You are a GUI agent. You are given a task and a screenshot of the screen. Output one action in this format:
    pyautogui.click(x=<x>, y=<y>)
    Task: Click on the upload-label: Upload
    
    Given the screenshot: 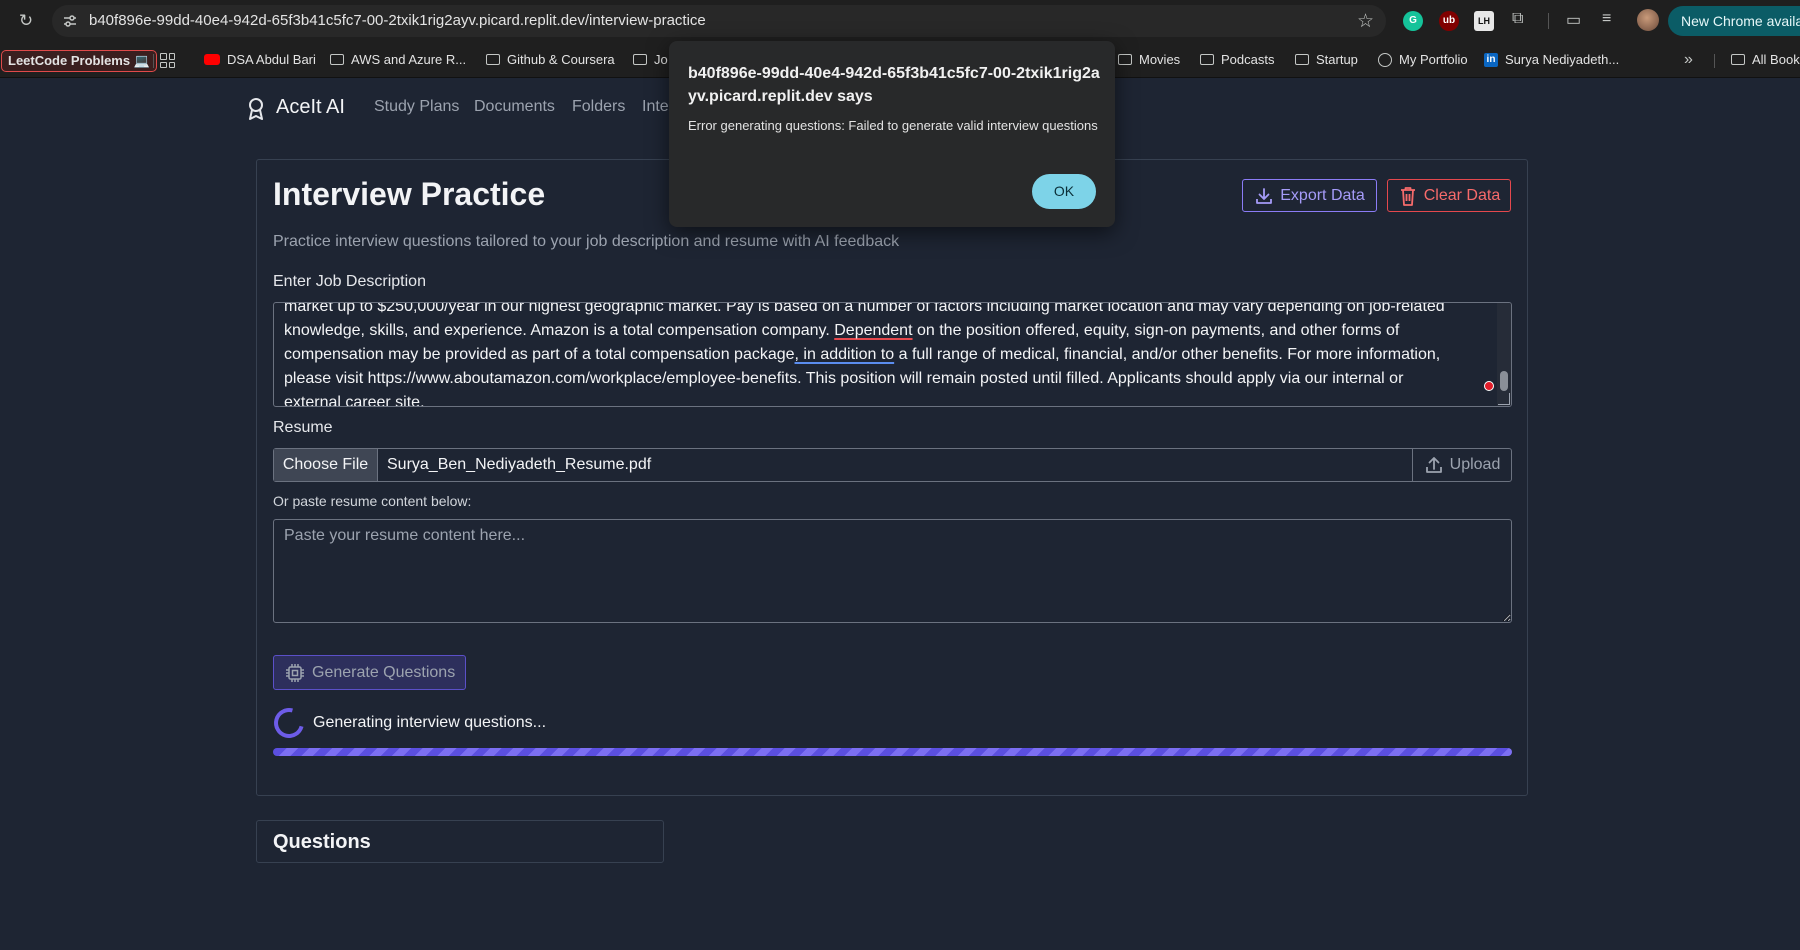 What is the action you would take?
    pyautogui.click(x=1475, y=464)
    